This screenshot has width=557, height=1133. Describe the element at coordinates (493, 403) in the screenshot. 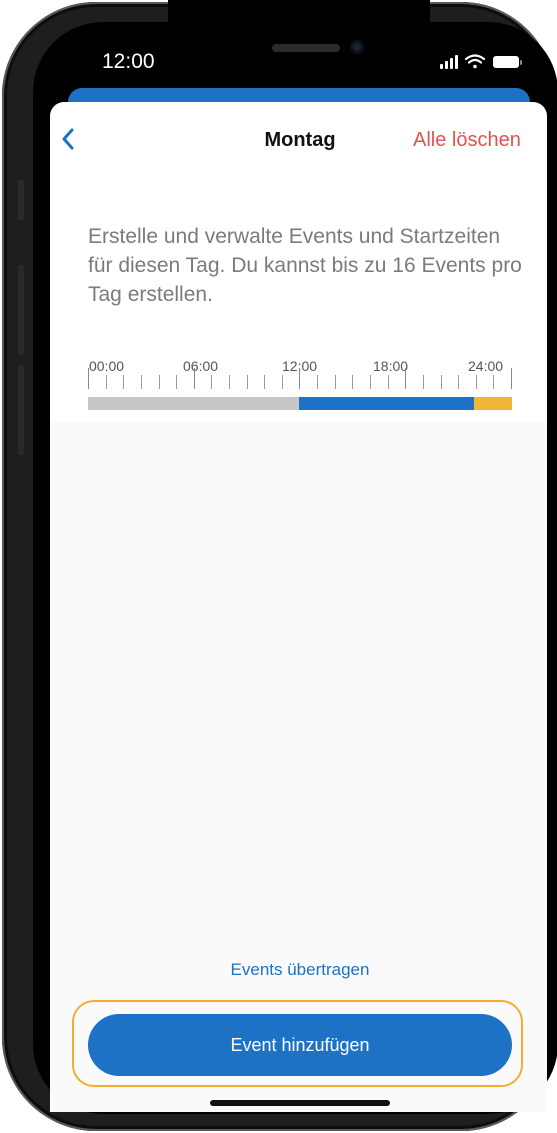

I see `timeline-segment-evening` at that location.